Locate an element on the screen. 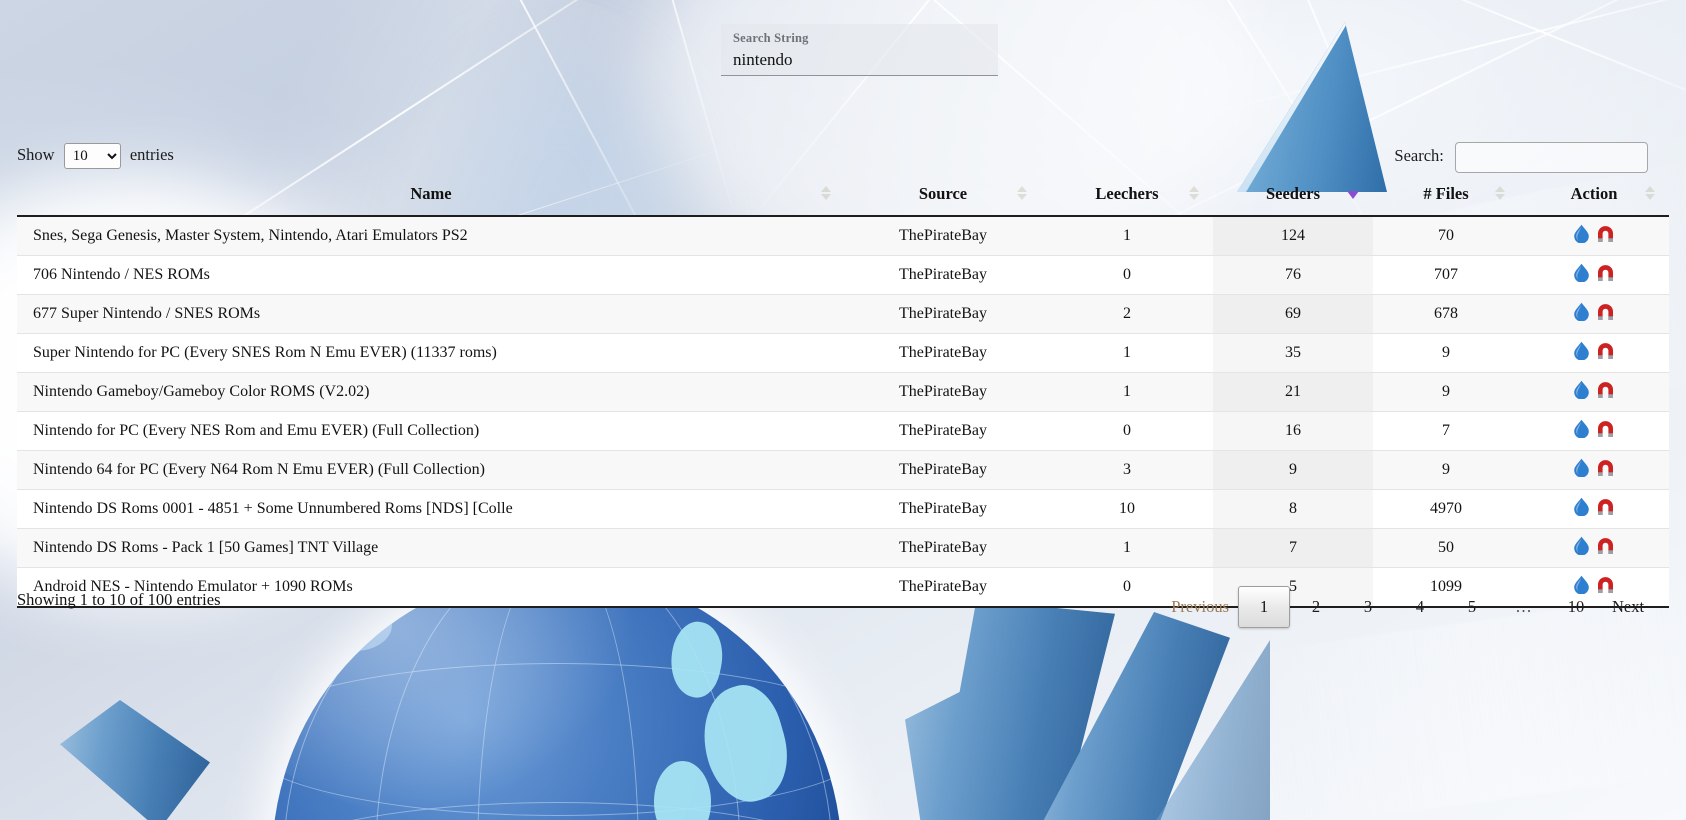 The height and width of the screenshot is (820, 1686). column-header-leechers: Leechers is located at coordinates (1127, 195).